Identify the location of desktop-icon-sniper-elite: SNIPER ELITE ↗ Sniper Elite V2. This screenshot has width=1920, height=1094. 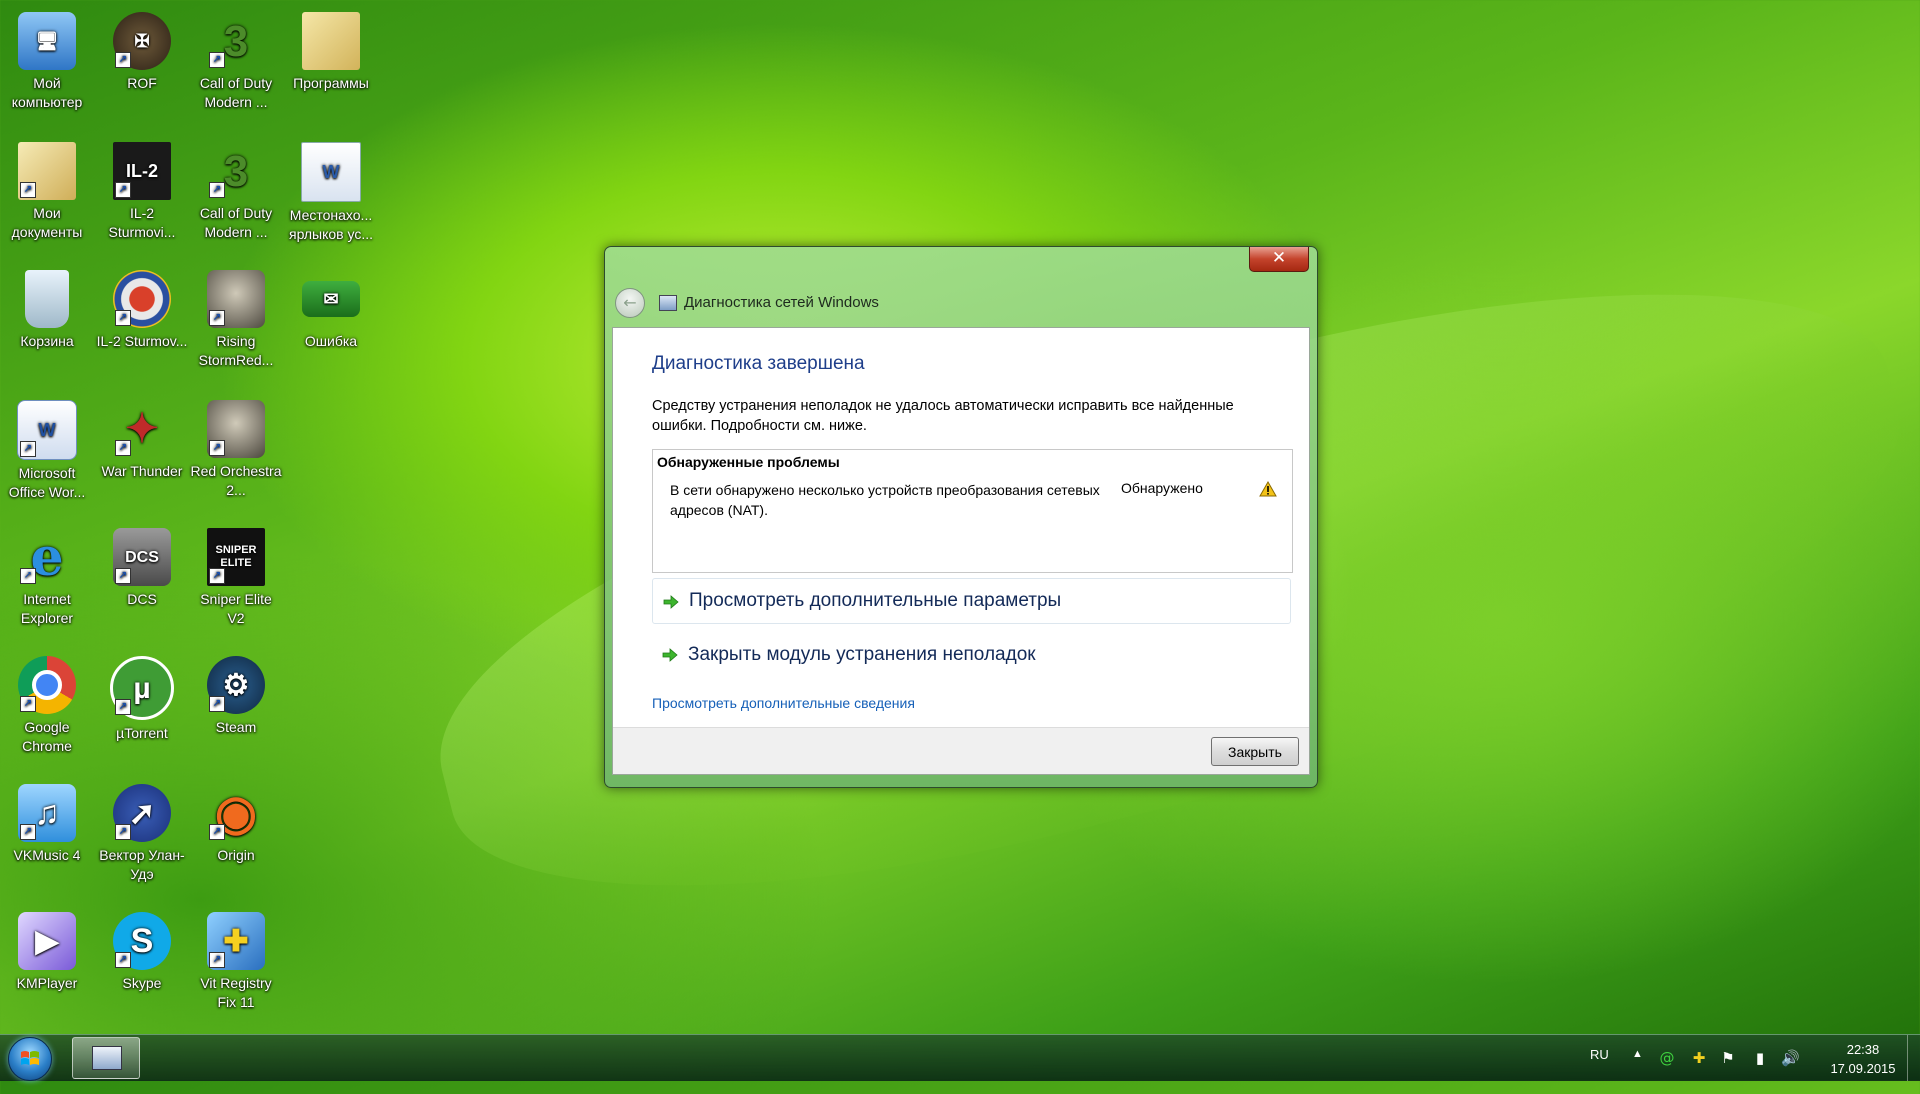
(236, 578).